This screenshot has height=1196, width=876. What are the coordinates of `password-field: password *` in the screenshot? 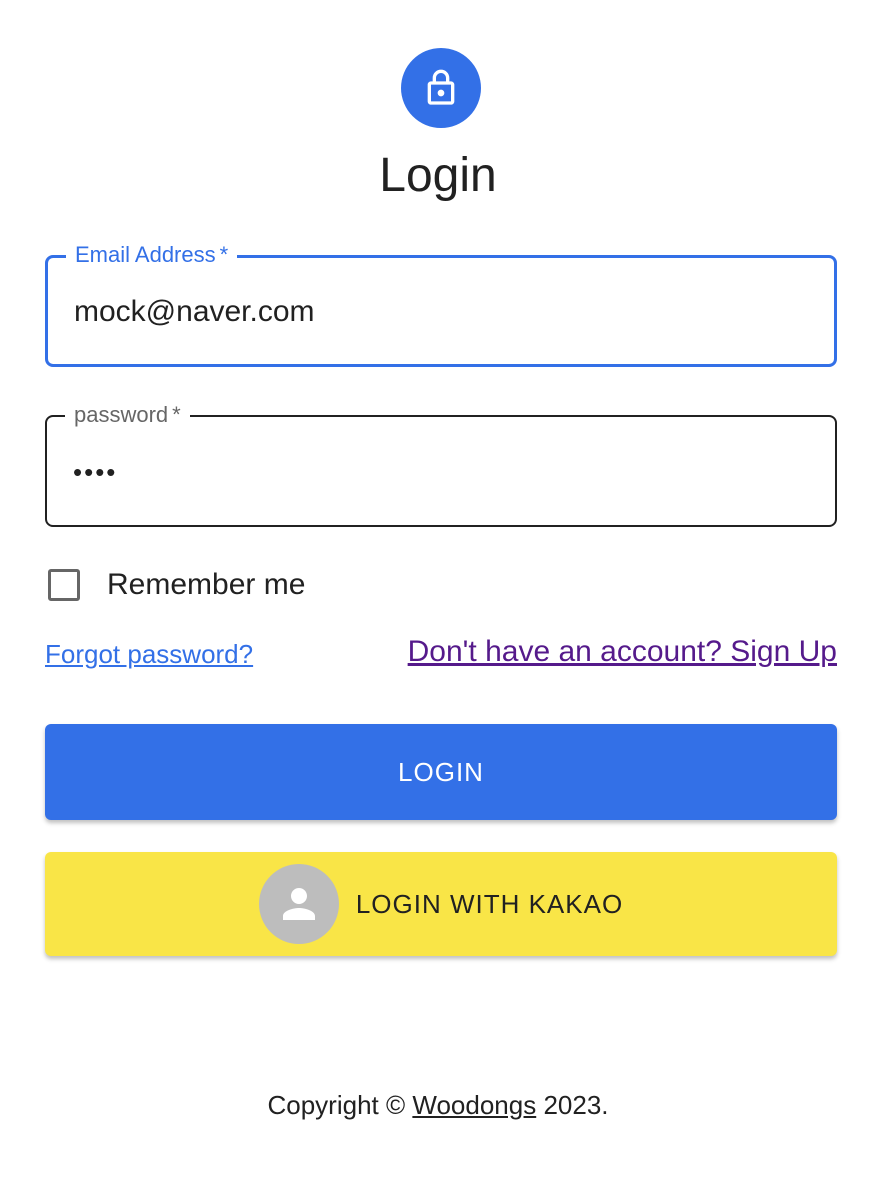 It's located at (441, 464).